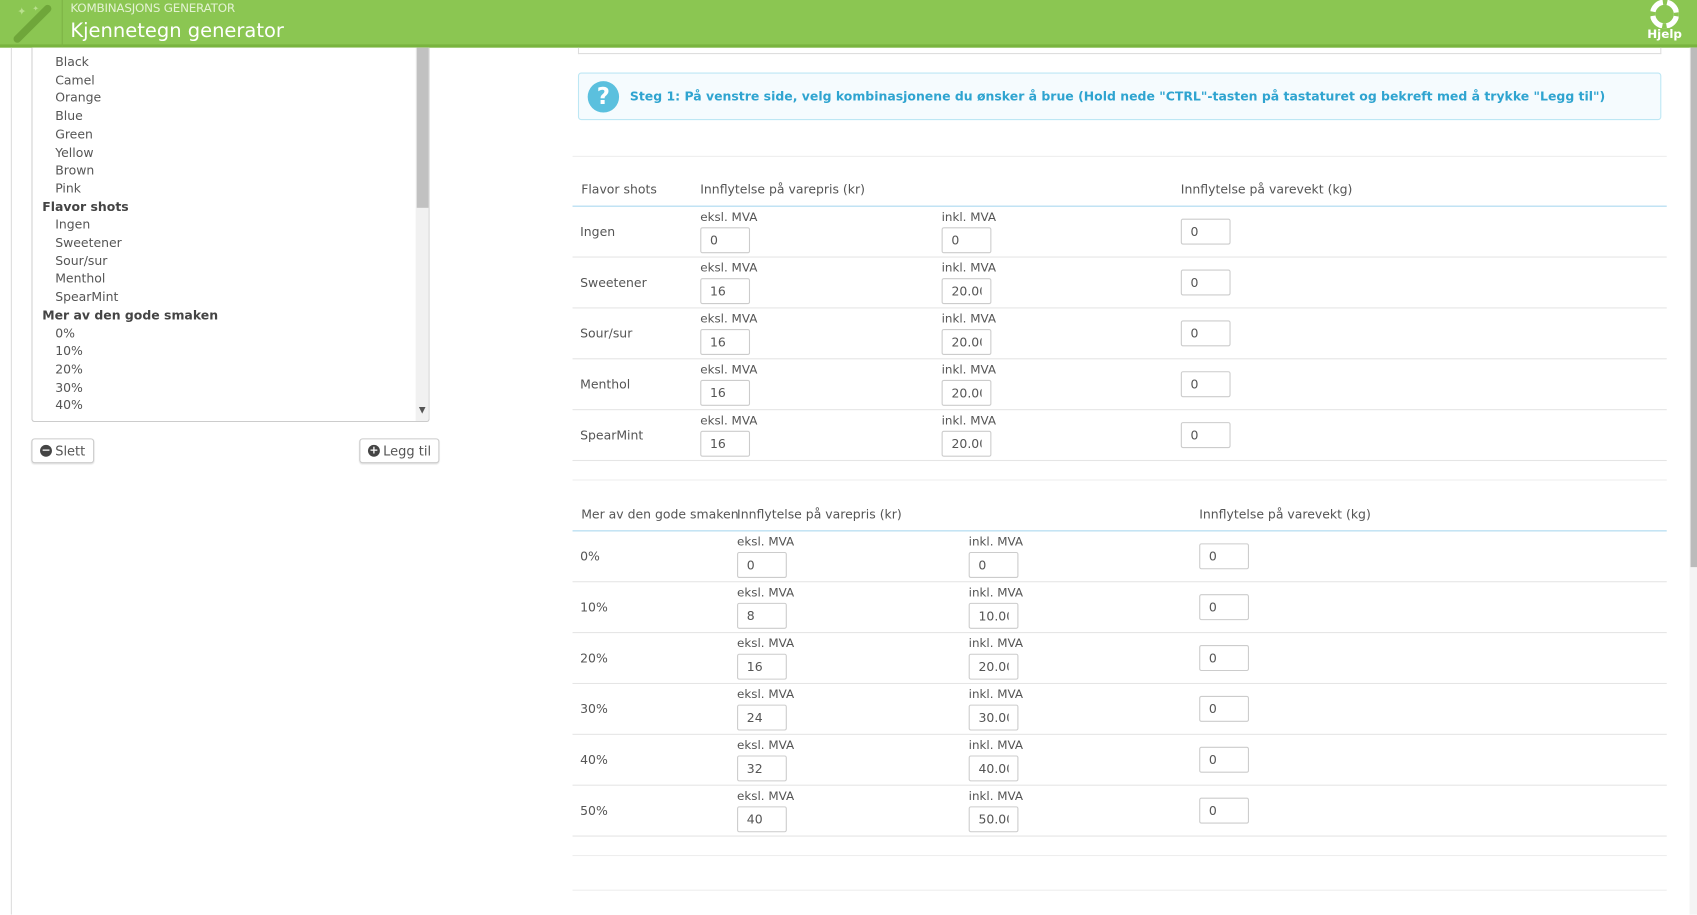  I want to click on list-option: 10%, so click(69, 350).